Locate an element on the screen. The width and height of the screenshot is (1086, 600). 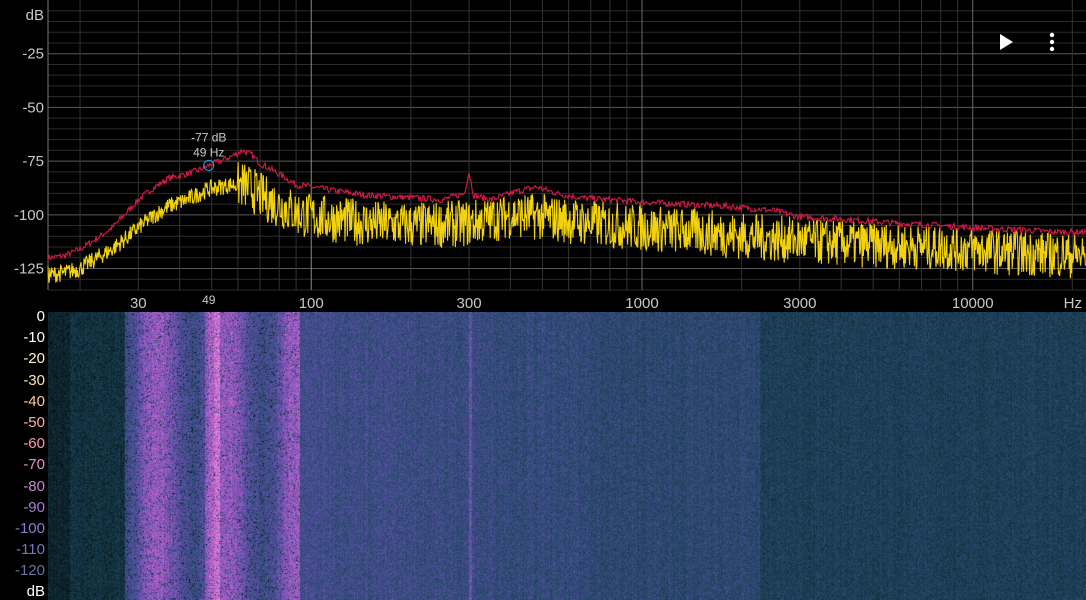
y-tick-label: -25 is located at coordinates (33, 54).